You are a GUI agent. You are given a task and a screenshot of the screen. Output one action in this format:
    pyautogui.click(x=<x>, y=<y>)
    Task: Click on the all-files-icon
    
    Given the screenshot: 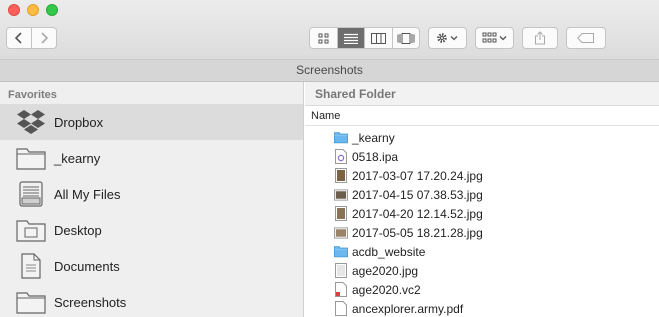 What is the action you would take?
    pyautogui.click(x=31, y=194)
    